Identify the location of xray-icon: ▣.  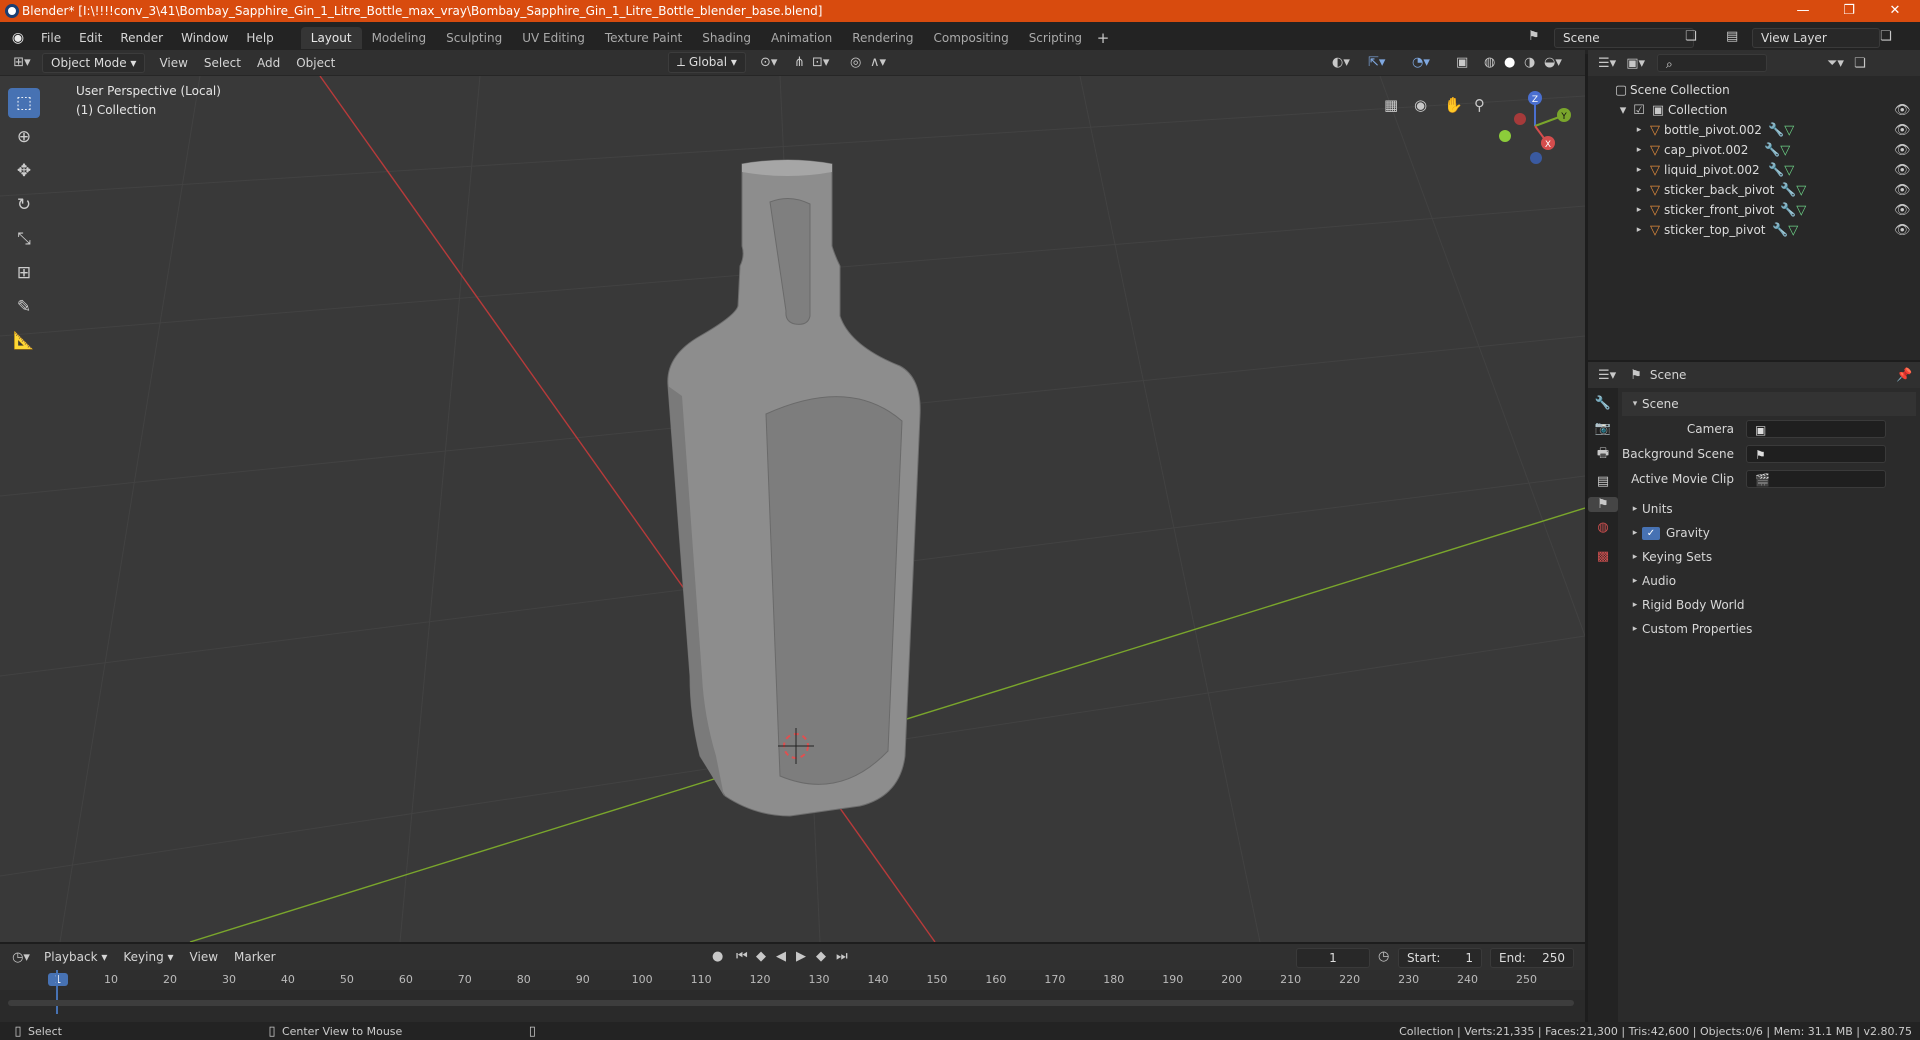
(1462, 62).